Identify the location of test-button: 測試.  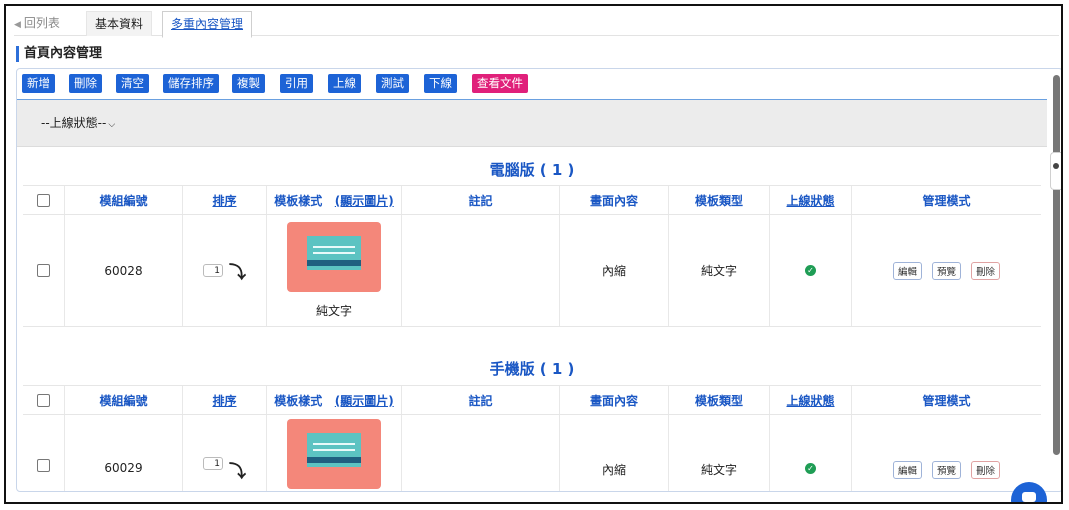
(392, 83).